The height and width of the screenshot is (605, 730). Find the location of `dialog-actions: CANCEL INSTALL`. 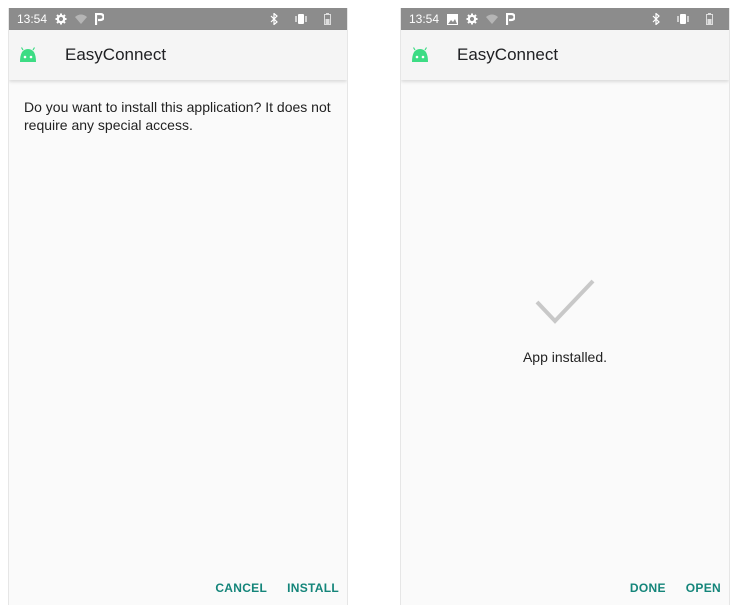

dialog-actions: CANCEL INSTALL is located at coordinates (277, 588).